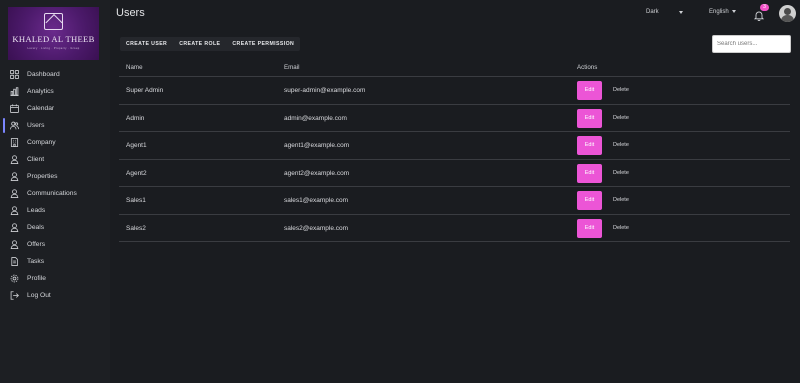 The width and height of the screenshot is (800, 383). What do you see at coordinates (14, 74) in the screenshot?
I see `grid-icon` at bounding box center [14, 74].